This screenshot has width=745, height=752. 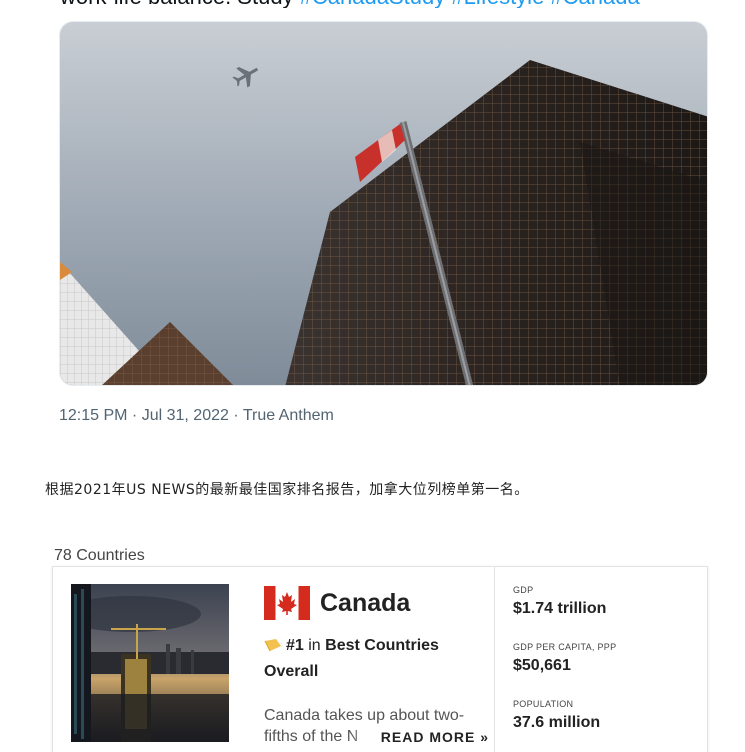 What do you see at coordinates (431, 737) in the screenshot?
I see `read-more-link: READ MORE »` at bounding box center [431, 737].